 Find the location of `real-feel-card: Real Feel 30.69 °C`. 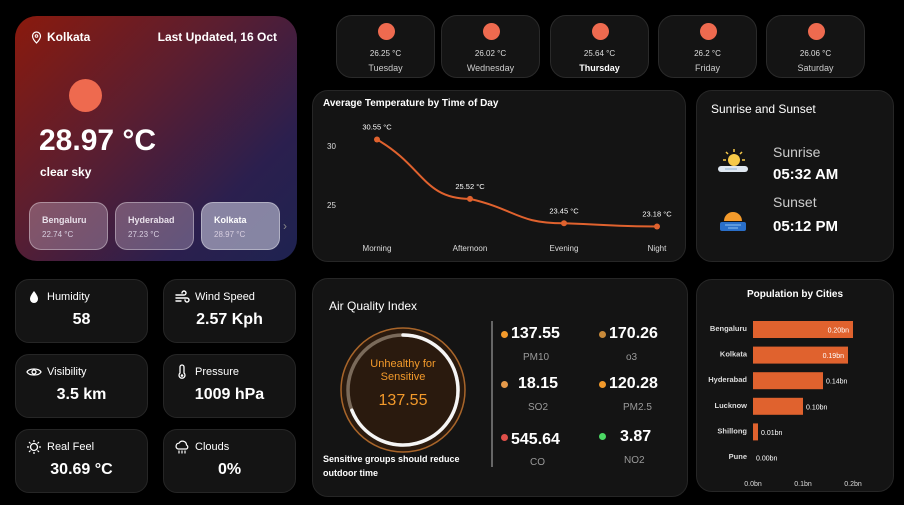

real-feel-card: Real Feel 30.69 °C is located at coordinates (81, 461).